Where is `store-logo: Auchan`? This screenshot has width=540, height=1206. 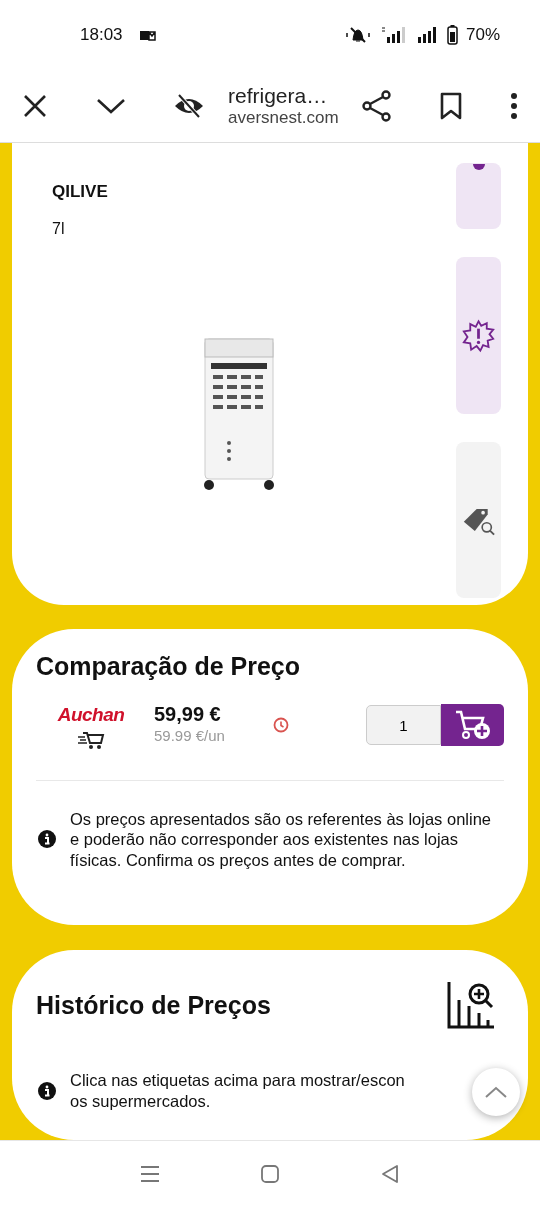
store-logo: Auchan is located at coordinates (91, 715).